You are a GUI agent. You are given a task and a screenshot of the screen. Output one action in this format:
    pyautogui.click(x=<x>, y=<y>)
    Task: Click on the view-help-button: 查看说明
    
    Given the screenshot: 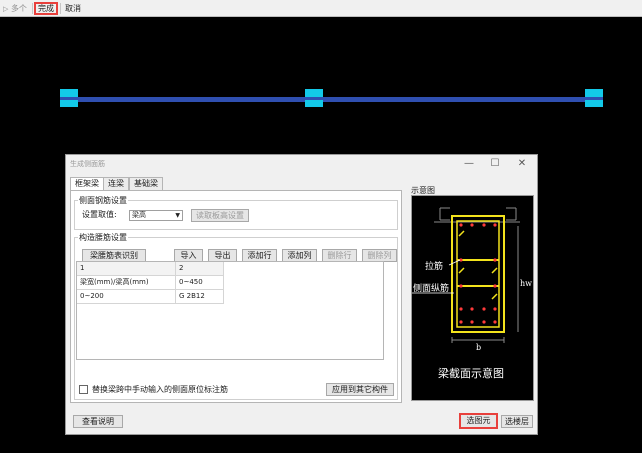 What is the action you would take?
    pyautogui.click(x=98, y=421)
    